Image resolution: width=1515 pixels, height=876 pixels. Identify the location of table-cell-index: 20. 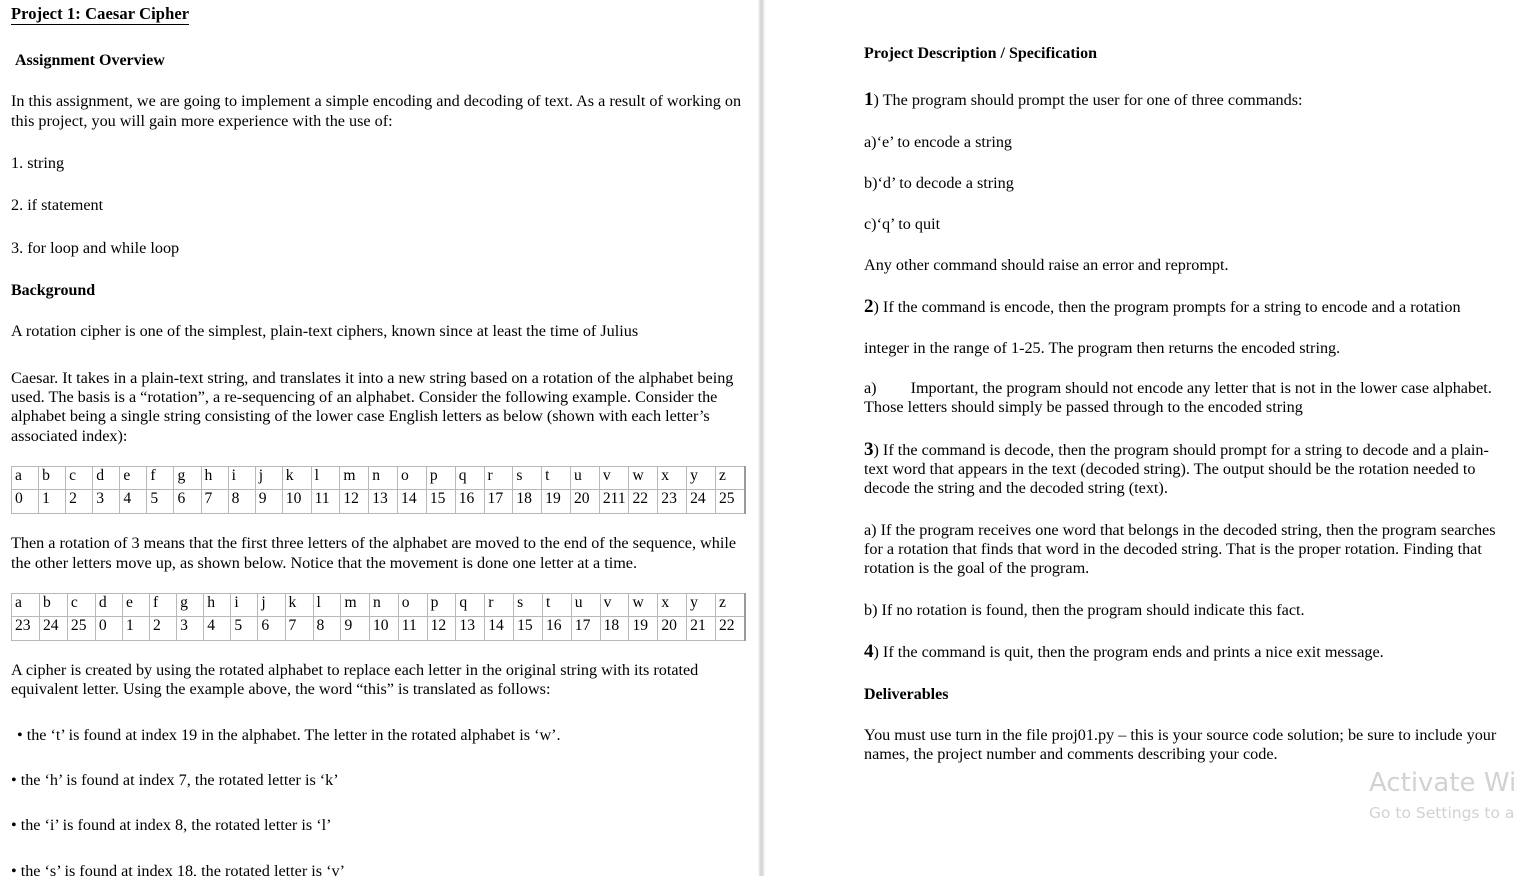
(585, 502).